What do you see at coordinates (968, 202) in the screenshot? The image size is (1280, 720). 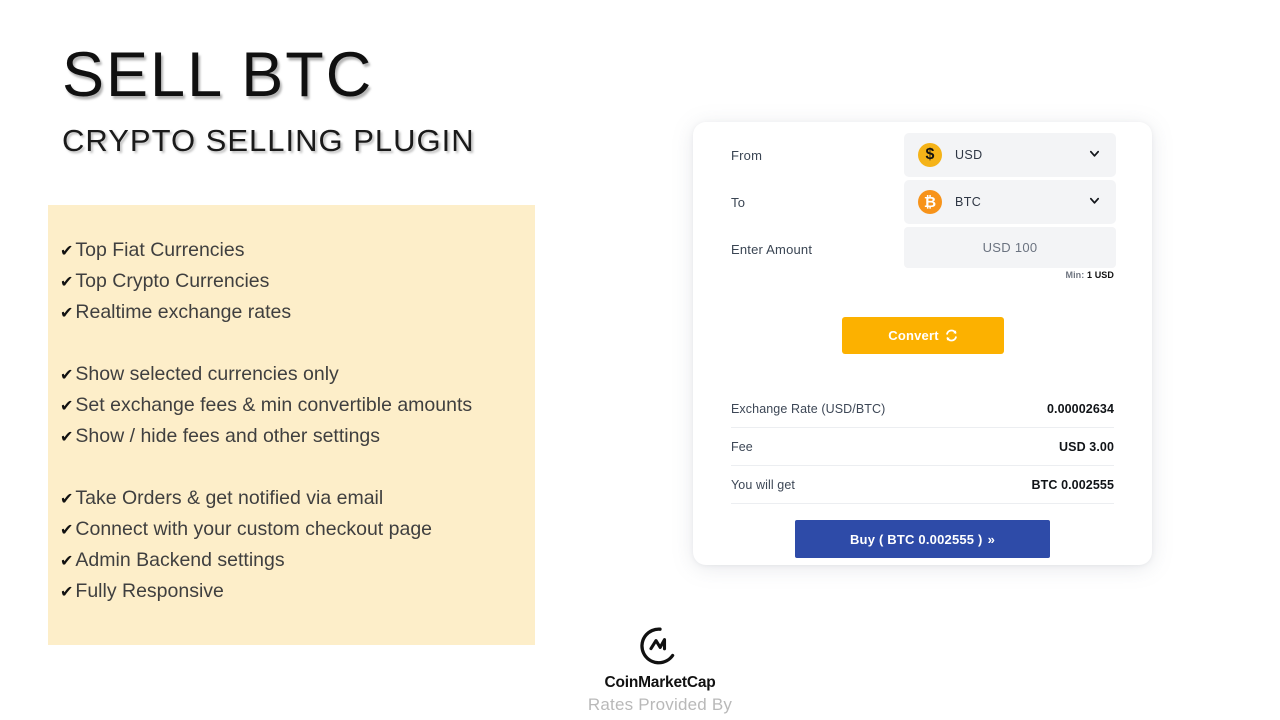 I see `to-currency-code: BTC` at bounding box center [968, 202].